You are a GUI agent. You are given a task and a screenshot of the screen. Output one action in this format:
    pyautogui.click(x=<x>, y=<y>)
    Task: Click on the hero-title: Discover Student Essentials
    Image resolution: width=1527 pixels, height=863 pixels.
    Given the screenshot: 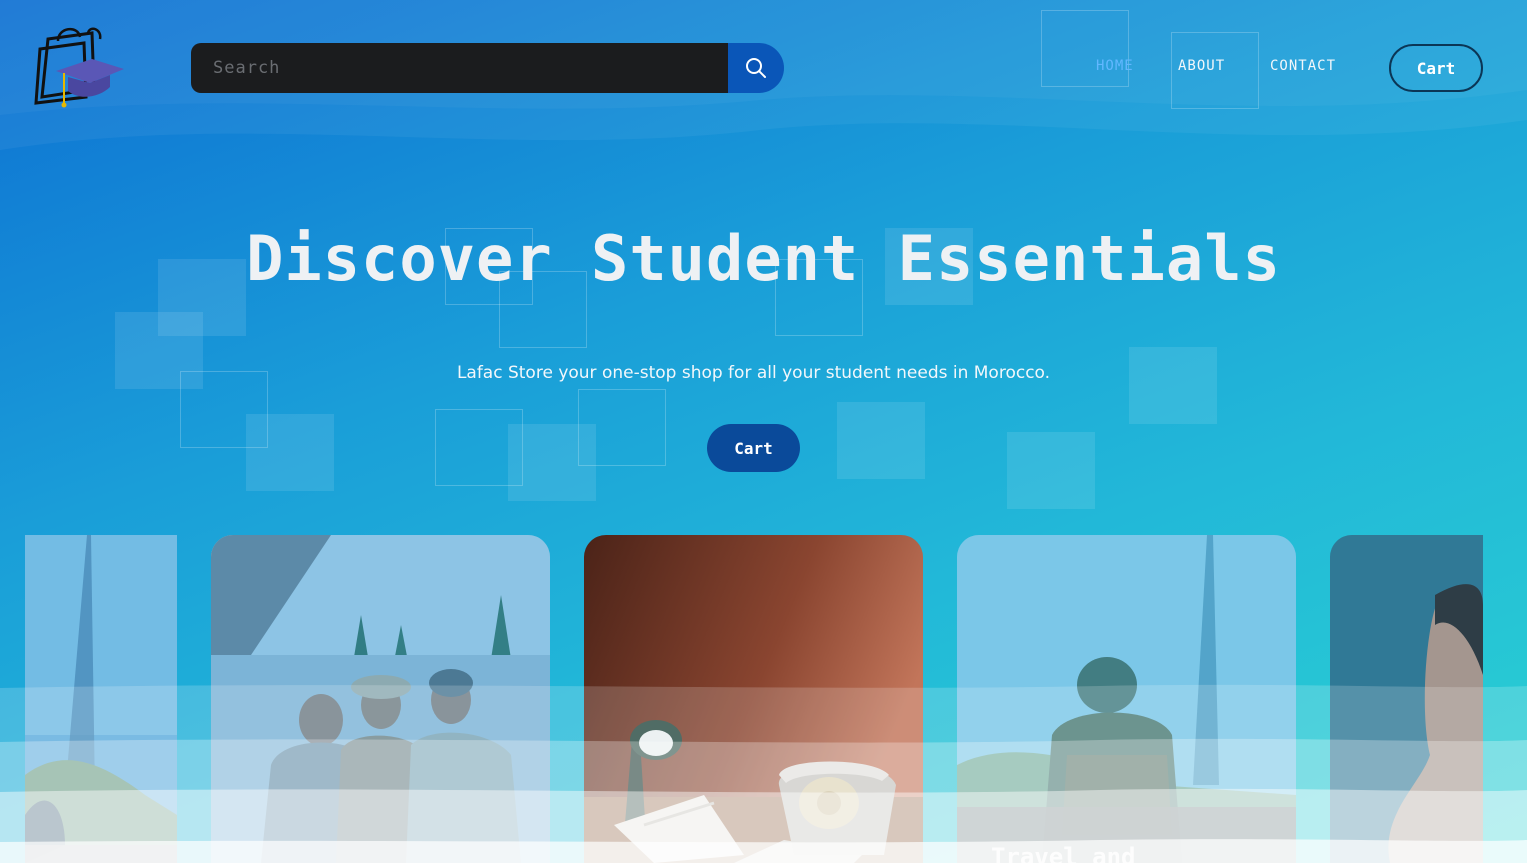 What is the action you would take?
    pyautogui.click(x=763, y=258)
    